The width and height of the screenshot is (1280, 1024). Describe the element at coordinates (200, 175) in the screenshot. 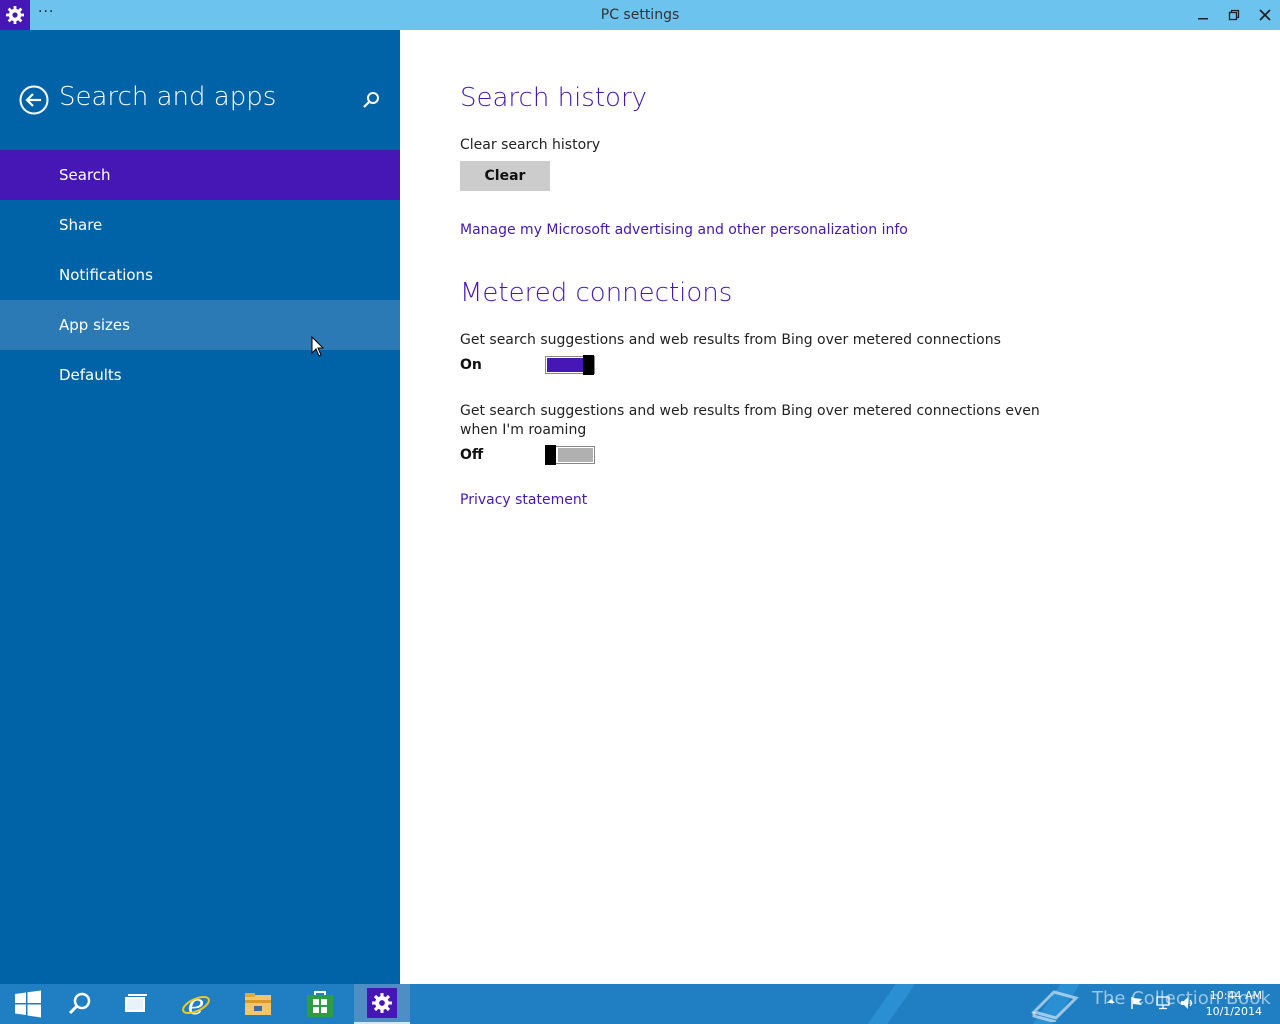

I see `sidebar-item-search: Search` at that location.